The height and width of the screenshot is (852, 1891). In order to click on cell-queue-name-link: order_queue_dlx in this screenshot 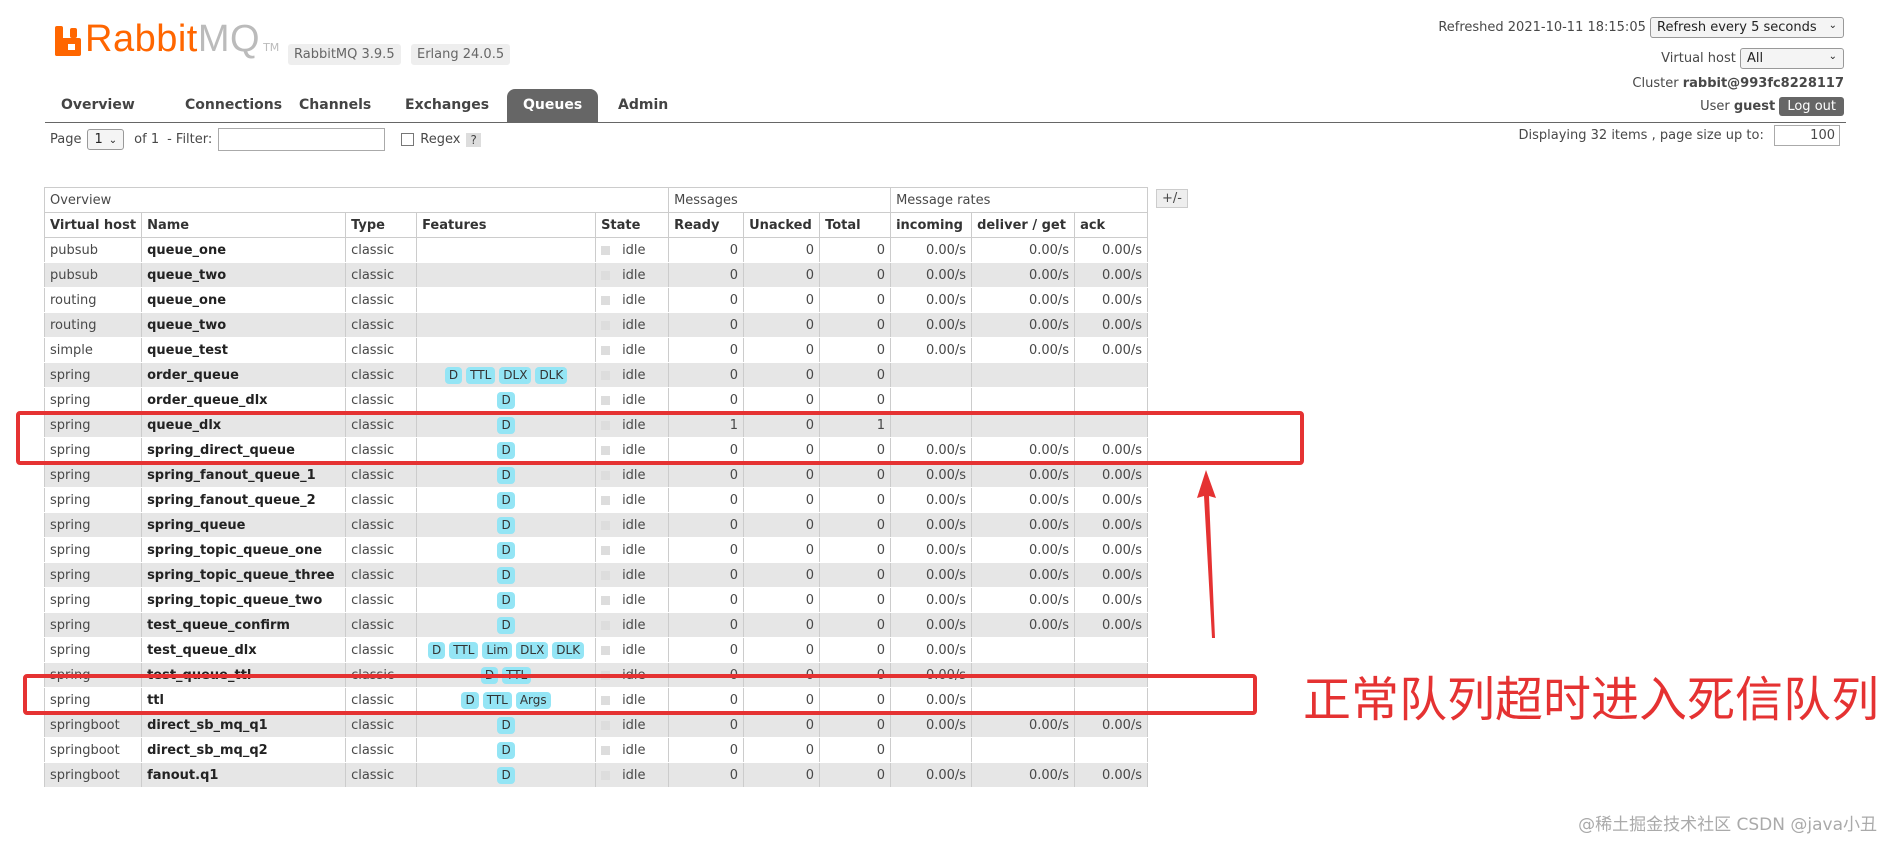, I will do `click(244, 400)`.